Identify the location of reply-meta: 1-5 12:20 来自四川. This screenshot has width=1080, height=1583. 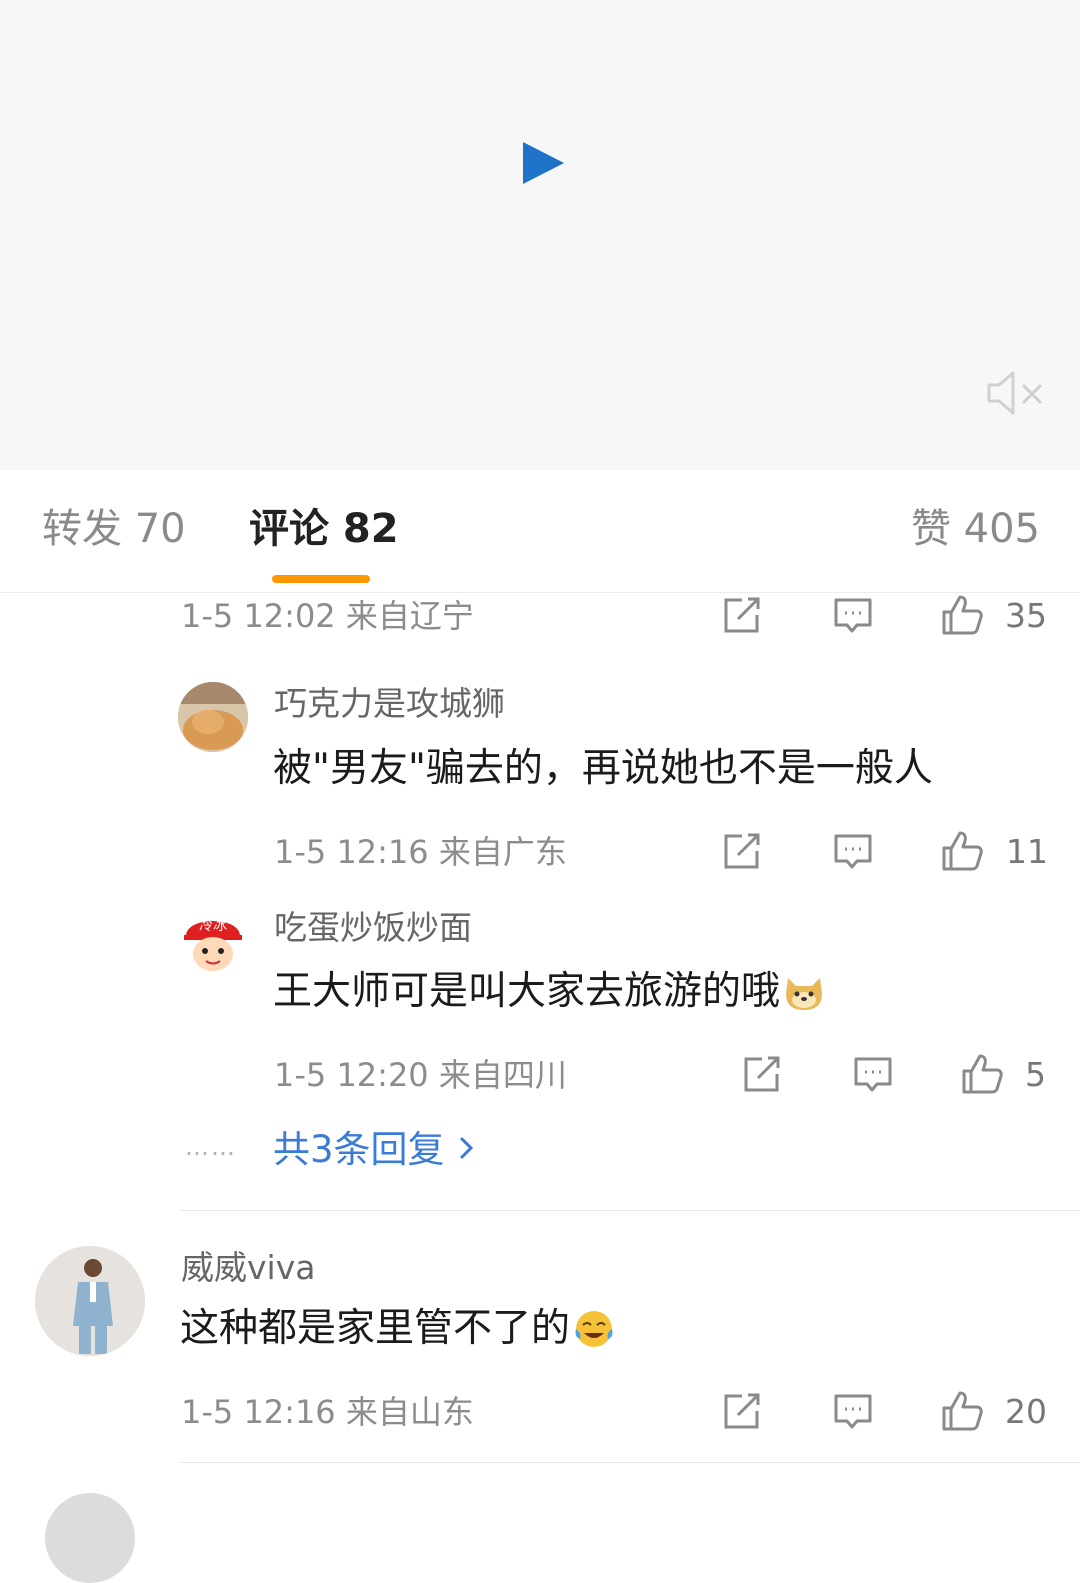
(420, 1075).